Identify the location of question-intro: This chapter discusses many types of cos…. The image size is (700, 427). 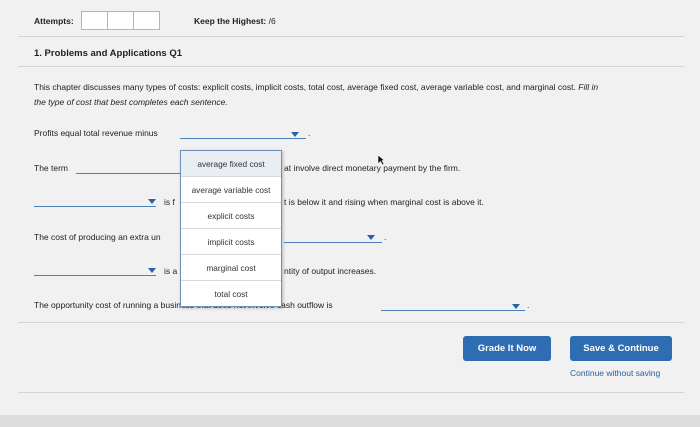
(364, 95).